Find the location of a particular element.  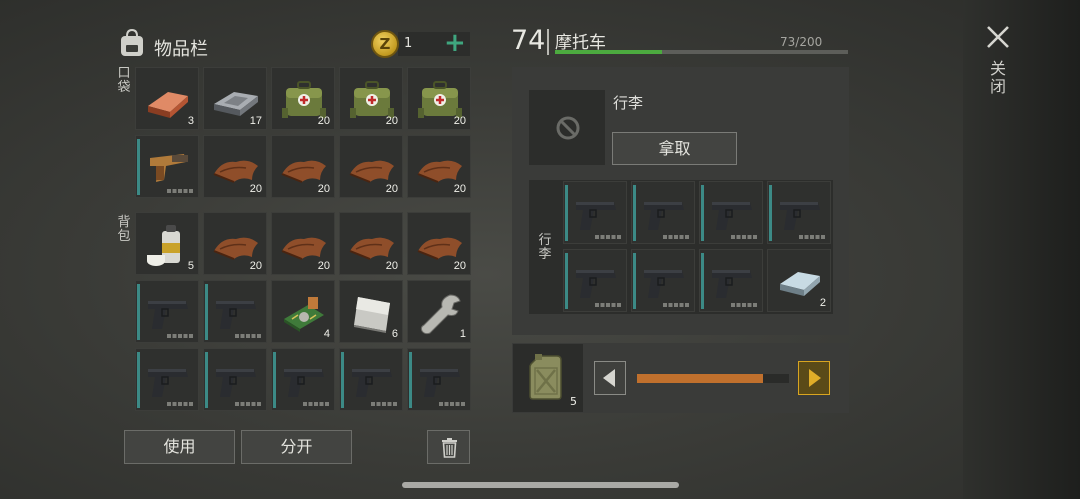

circuit-board-icon is located at coordinates (304, 314).